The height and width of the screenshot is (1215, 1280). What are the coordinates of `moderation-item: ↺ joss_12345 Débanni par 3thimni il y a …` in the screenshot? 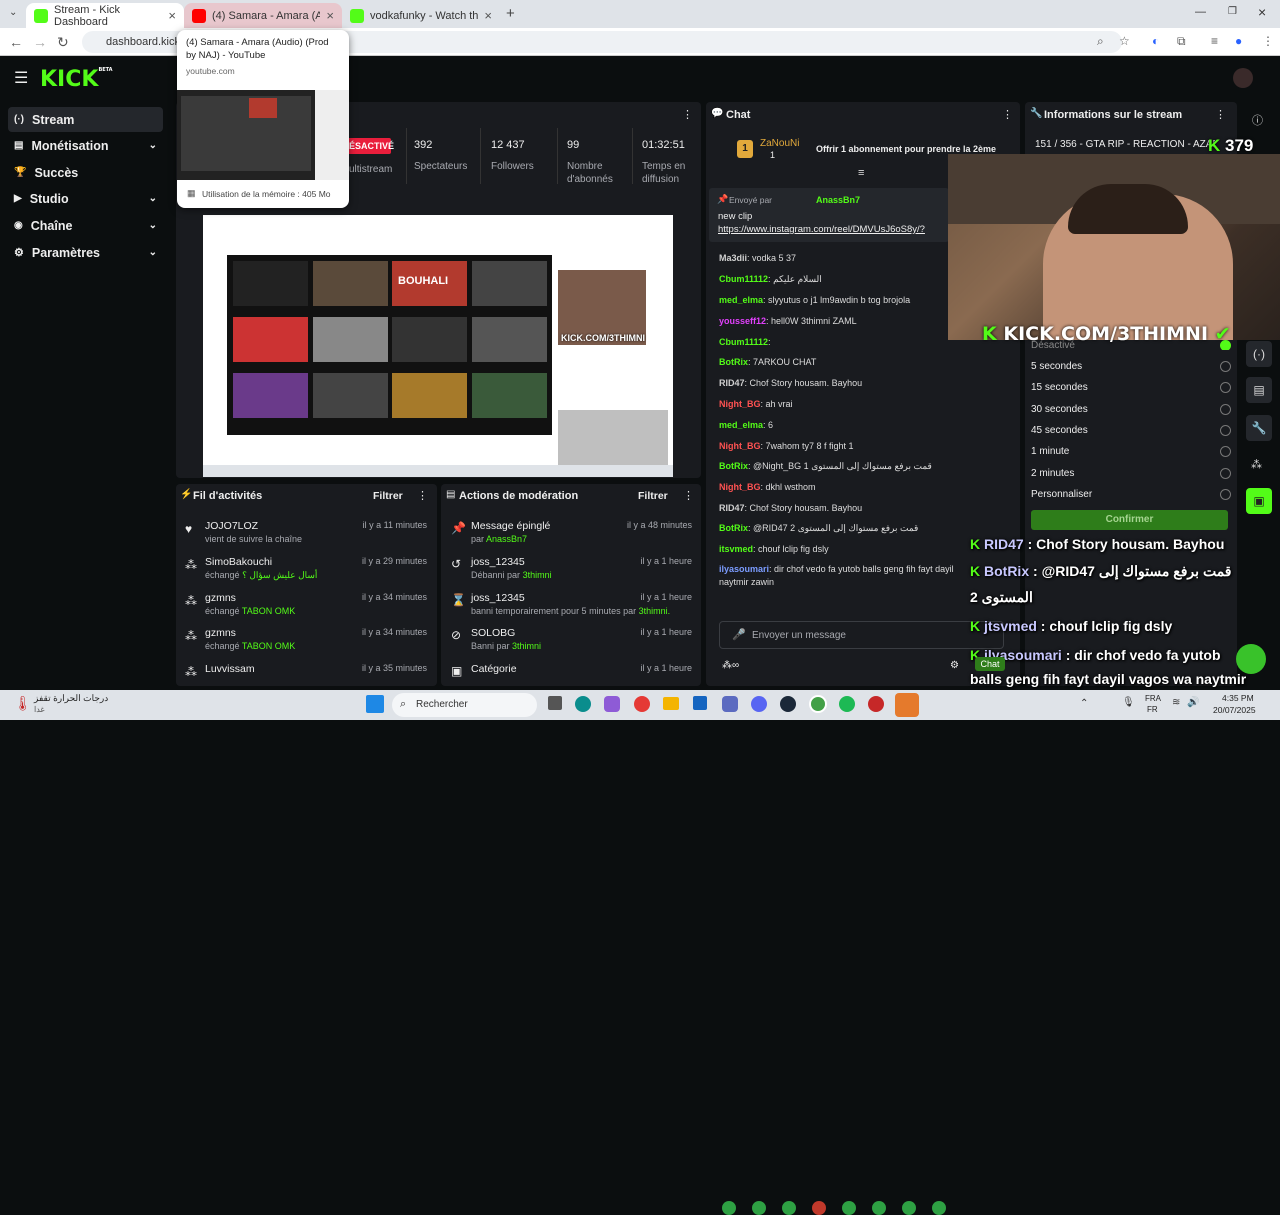 It's located at (572, 573).